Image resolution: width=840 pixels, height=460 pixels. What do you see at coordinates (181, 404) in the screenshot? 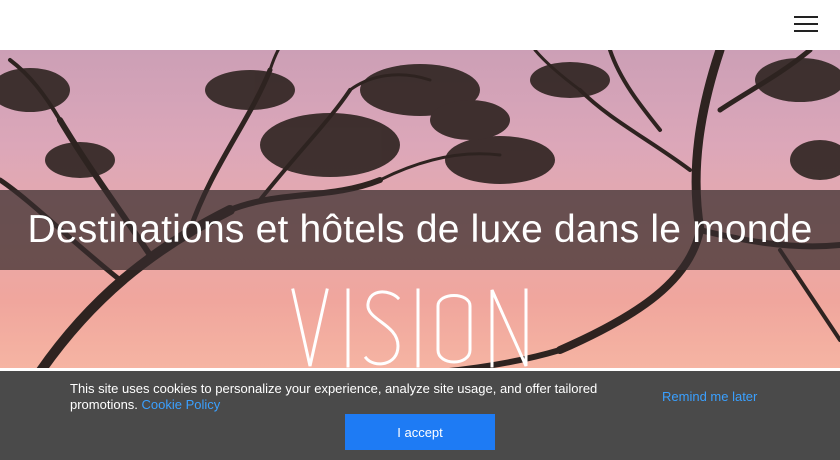
I see `cookie-policy-link: Cookie Policy` at bounding box center [181, 404].